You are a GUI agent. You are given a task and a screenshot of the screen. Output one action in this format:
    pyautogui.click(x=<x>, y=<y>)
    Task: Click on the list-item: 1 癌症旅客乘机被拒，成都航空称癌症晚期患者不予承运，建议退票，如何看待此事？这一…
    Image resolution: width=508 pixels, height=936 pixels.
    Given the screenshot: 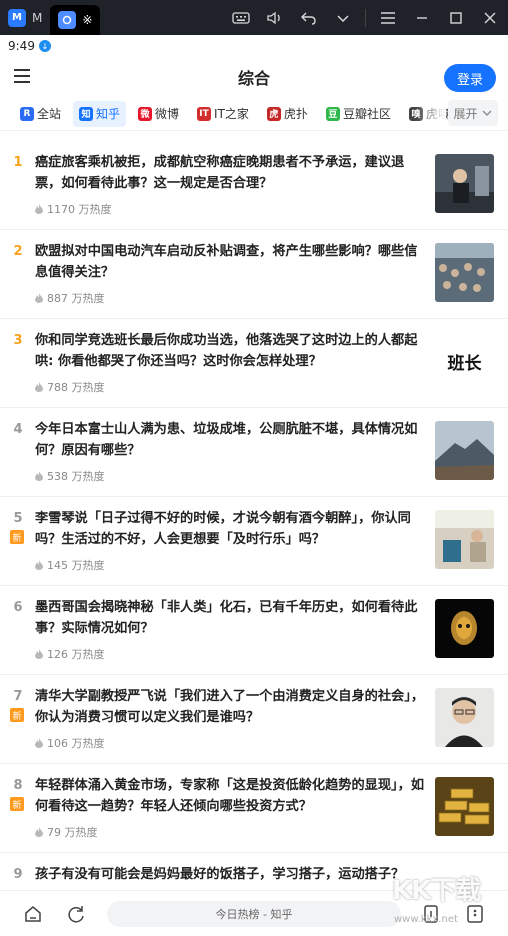 What is the action you would take?
    pyautogui.click(x=254, y=185)
    